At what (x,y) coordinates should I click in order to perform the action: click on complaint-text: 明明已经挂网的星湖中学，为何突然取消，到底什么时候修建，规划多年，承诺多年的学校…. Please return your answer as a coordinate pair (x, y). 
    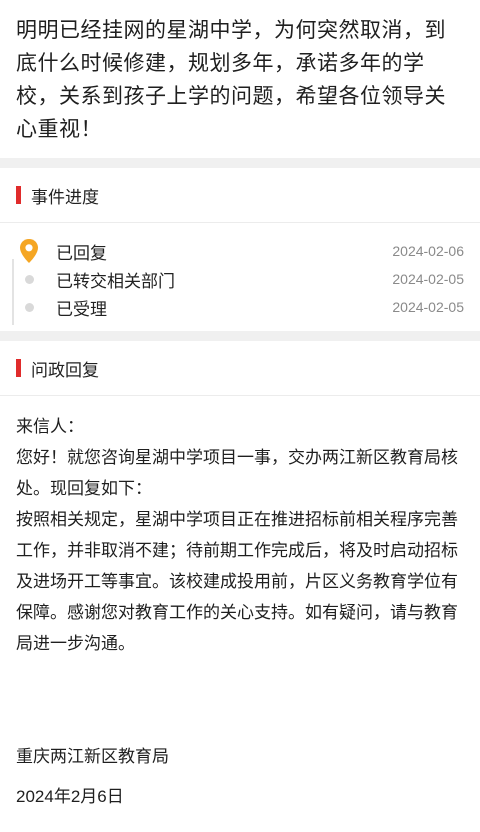
    Looking at the image, I should click on (231, 79).